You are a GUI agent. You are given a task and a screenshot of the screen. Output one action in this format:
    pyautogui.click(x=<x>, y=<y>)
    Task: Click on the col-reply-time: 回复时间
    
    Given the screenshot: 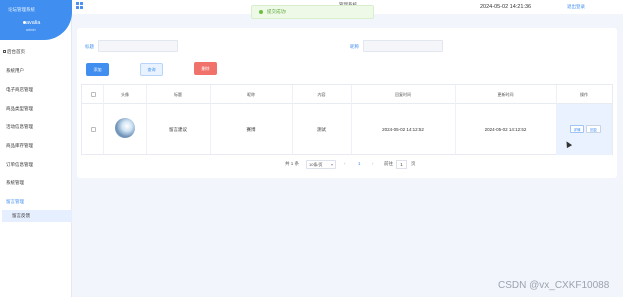 What is the action you would take?
    pyautogui.click(x=403, y=94)
    